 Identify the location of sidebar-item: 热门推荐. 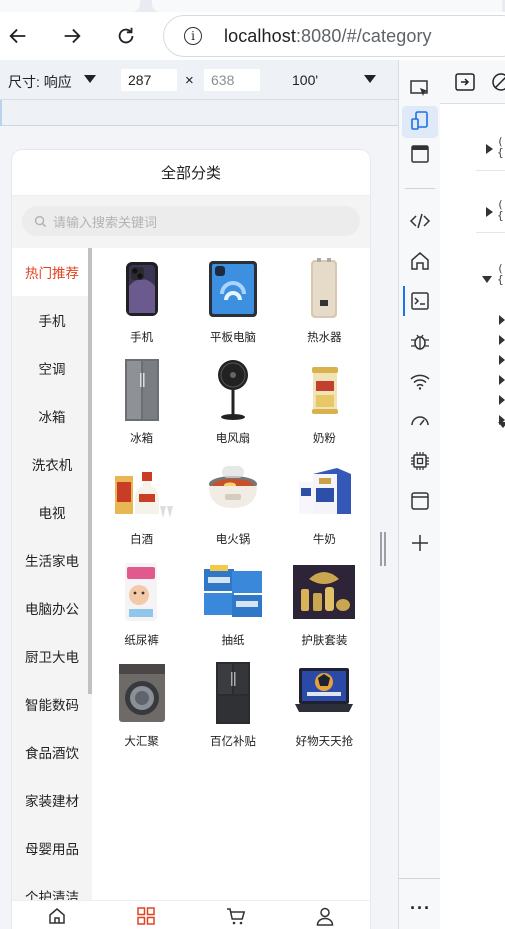
(52, 272).